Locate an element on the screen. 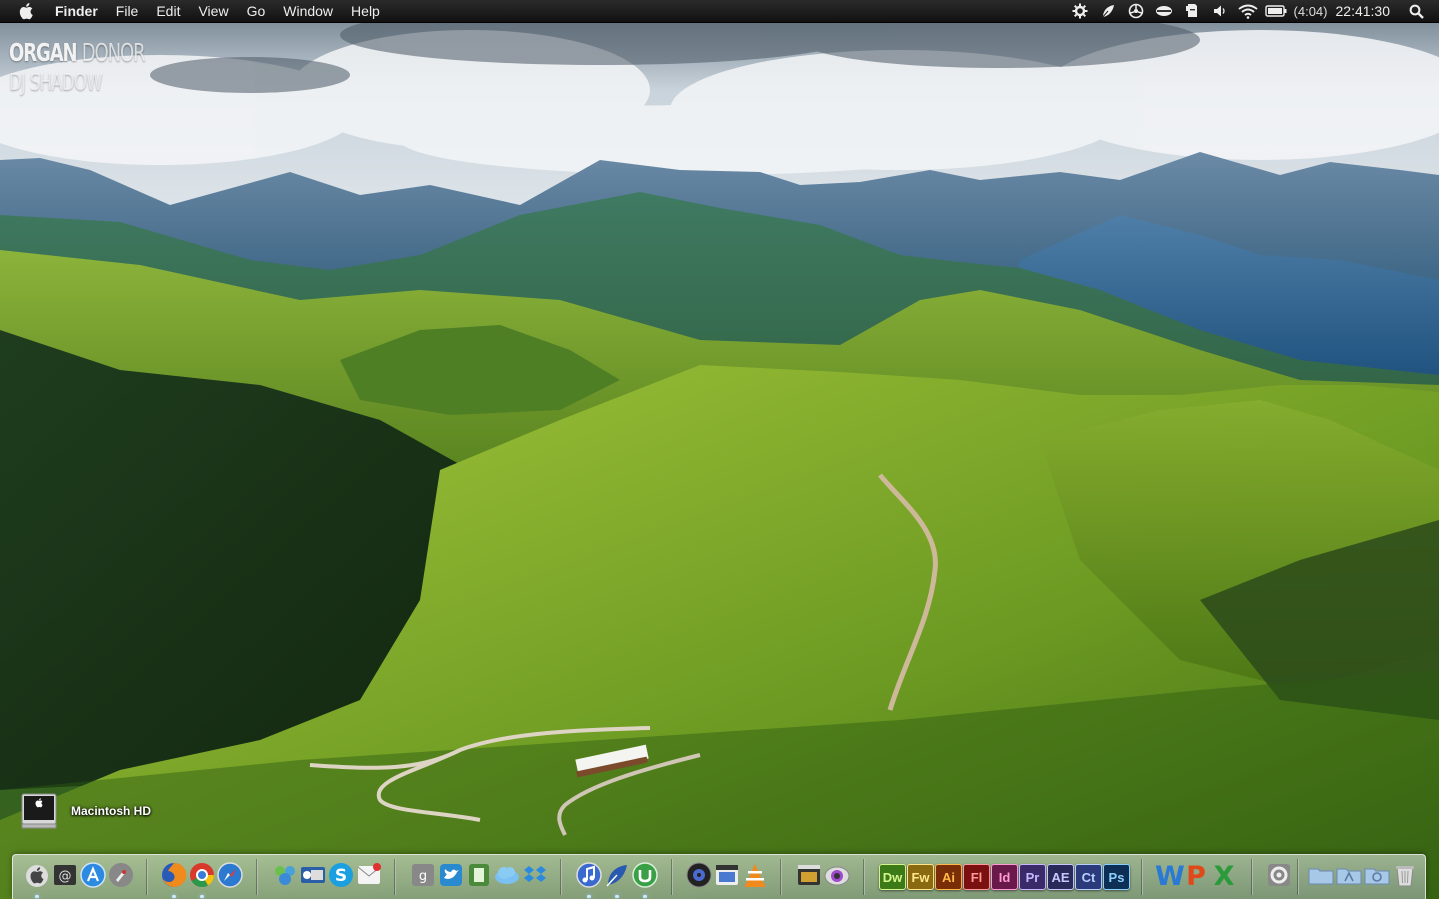 The image size is (1439, 899). safari-icon is located at coordinates (230, 875).